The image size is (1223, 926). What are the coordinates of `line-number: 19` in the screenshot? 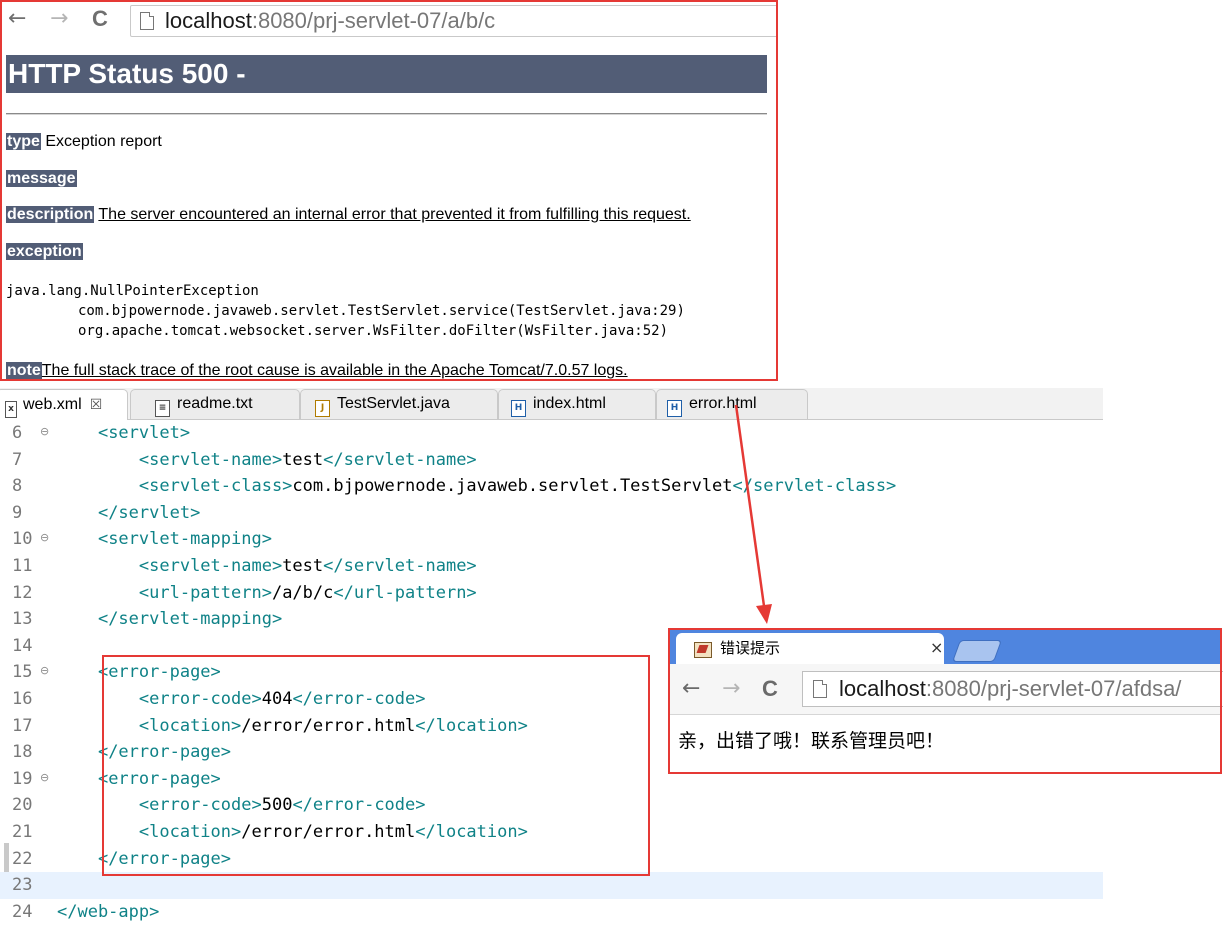 It's located at (22, 778).